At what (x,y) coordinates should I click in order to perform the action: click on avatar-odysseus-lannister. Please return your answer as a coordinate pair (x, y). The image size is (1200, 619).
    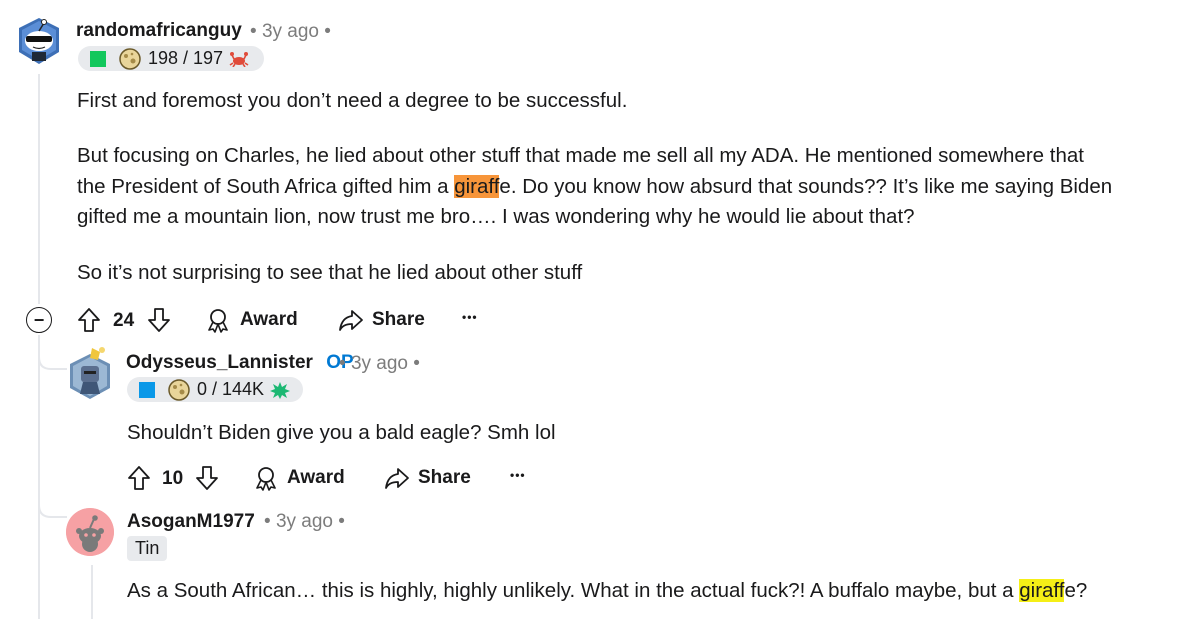
    Looking at the image, I should click on (90, 373).